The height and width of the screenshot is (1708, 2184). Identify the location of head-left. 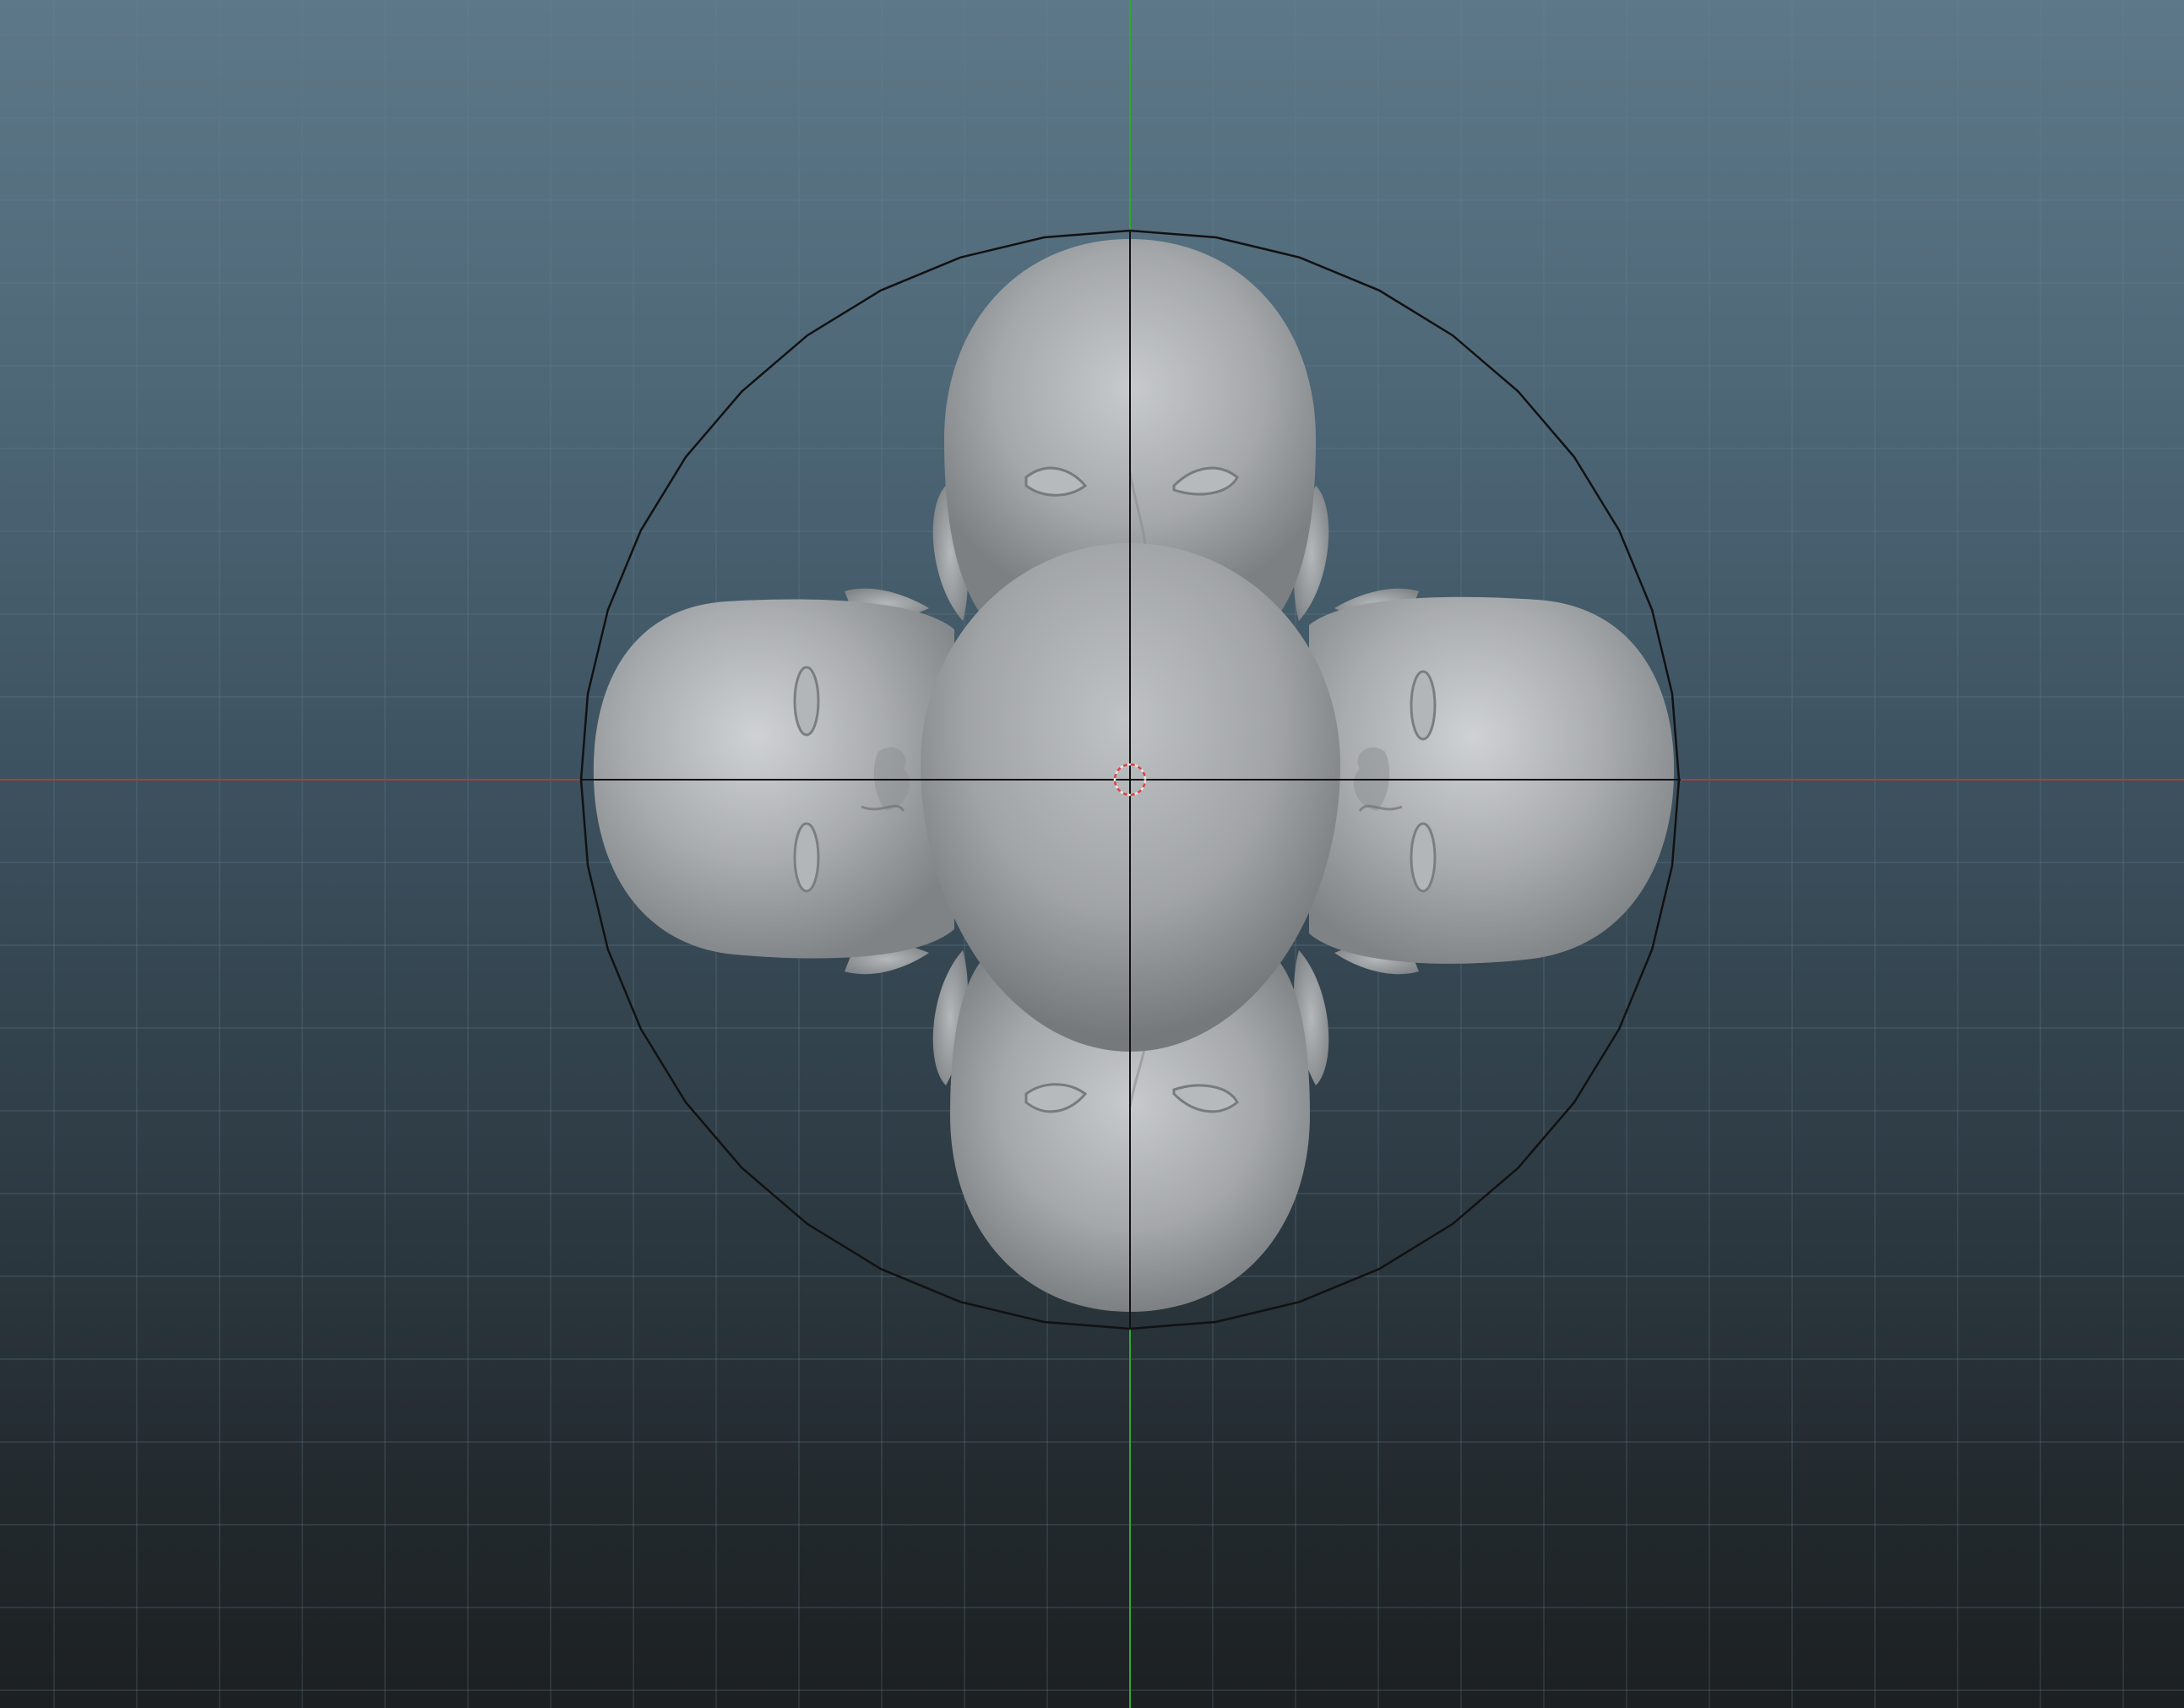
(773, 782).